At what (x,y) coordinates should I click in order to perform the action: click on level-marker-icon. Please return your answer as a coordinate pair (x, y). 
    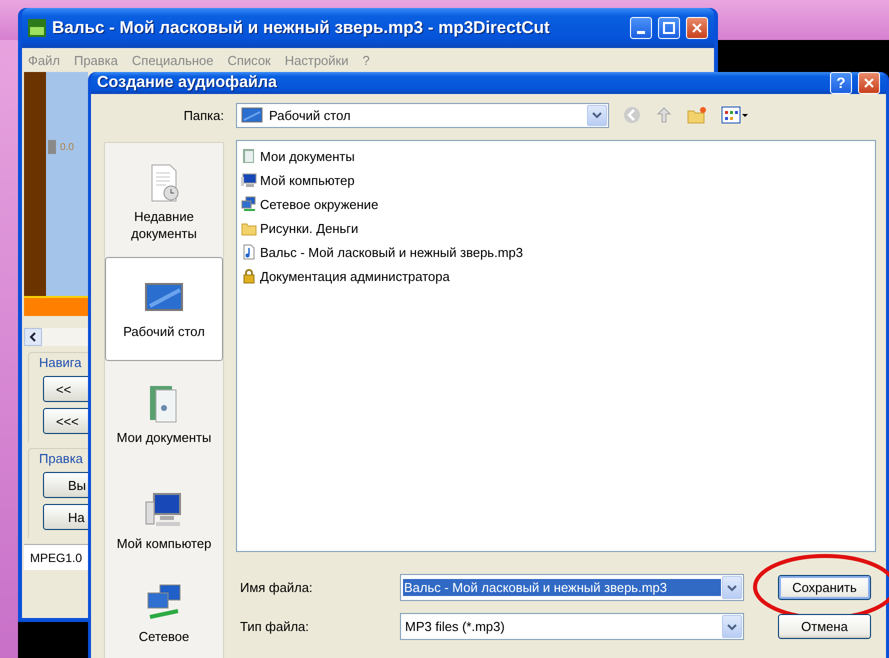
    Looking at the image, I should click on (52, 147).